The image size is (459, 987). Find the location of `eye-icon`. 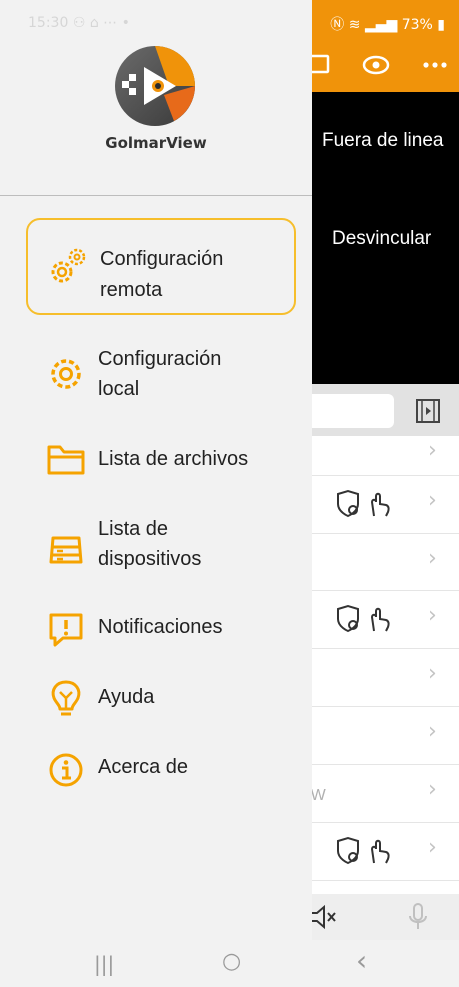

eye-icon is located at coordinates (376, 65).